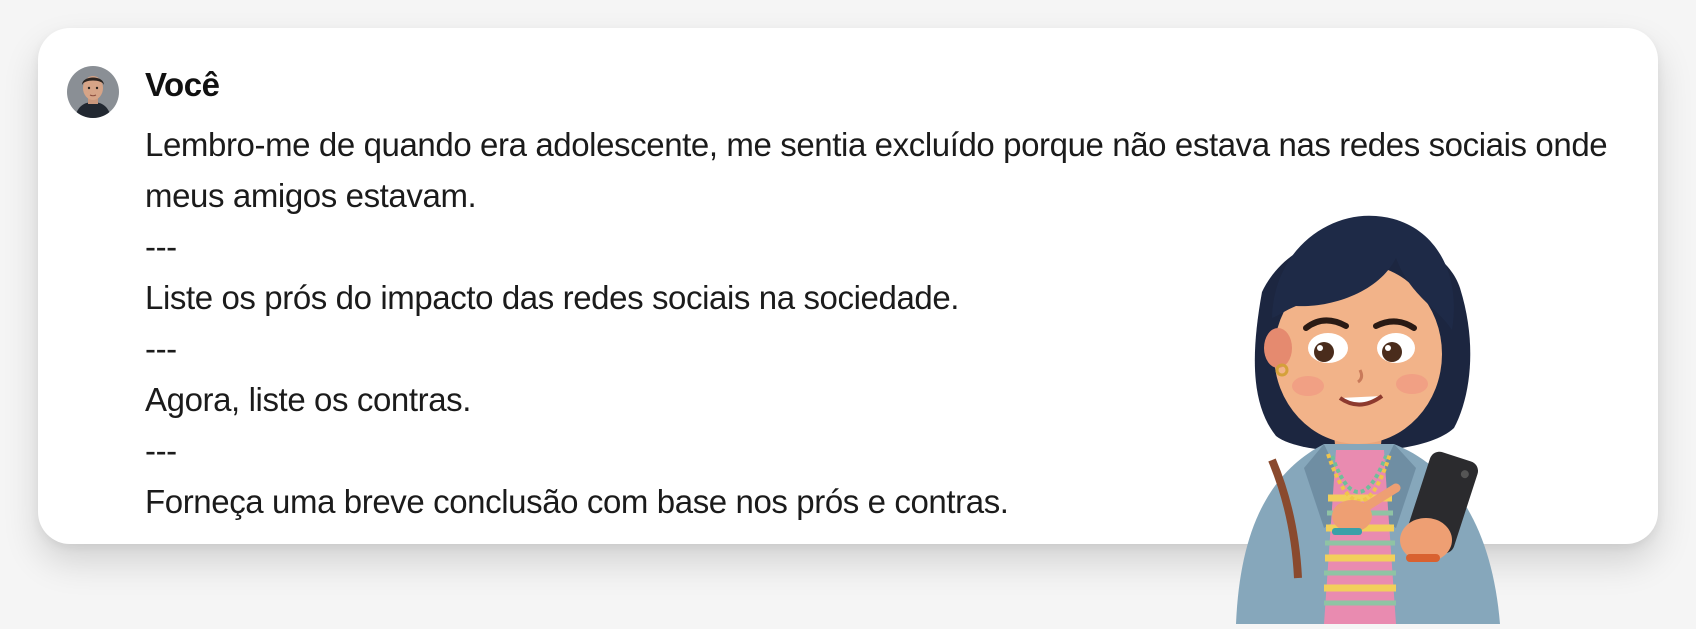 The width and height of the screenshot is (1696, 629). What do you see at coordinates (1368, 419) in the screenshot?
I see `cartoon-girl-with-phone-icon` at bounding box center [1368, 419].